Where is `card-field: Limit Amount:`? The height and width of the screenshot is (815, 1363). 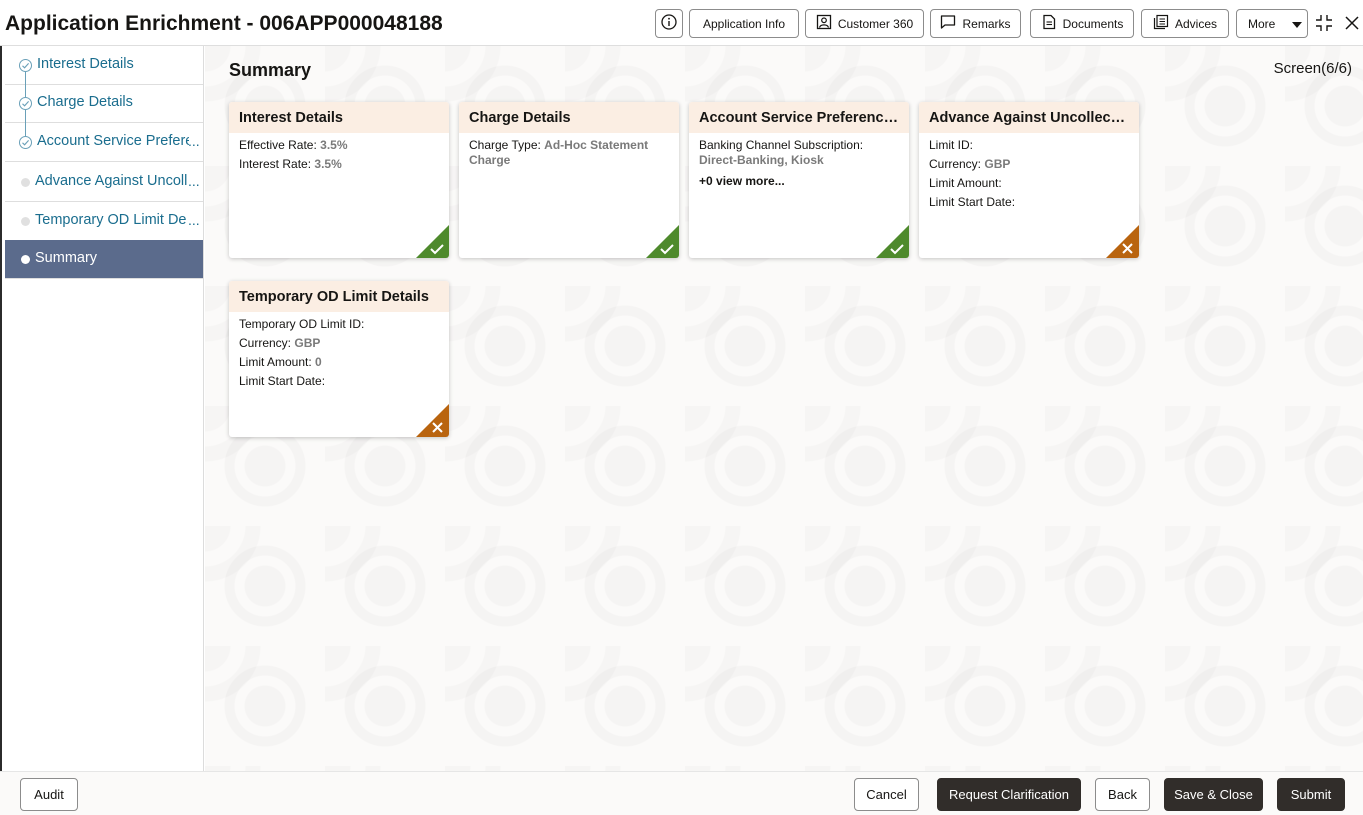
card-field: Limit Amount: is located at coordinates (1029, 183).